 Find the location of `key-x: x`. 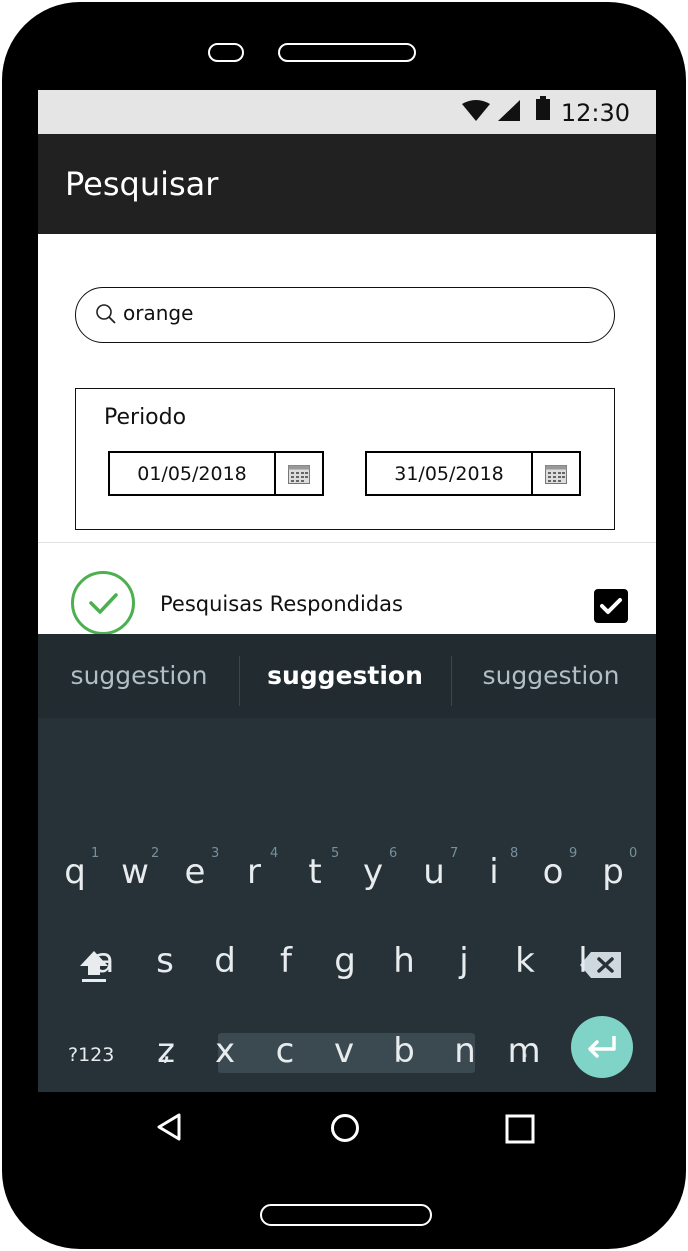

key-x: x is located at coordinates (225, 1051).